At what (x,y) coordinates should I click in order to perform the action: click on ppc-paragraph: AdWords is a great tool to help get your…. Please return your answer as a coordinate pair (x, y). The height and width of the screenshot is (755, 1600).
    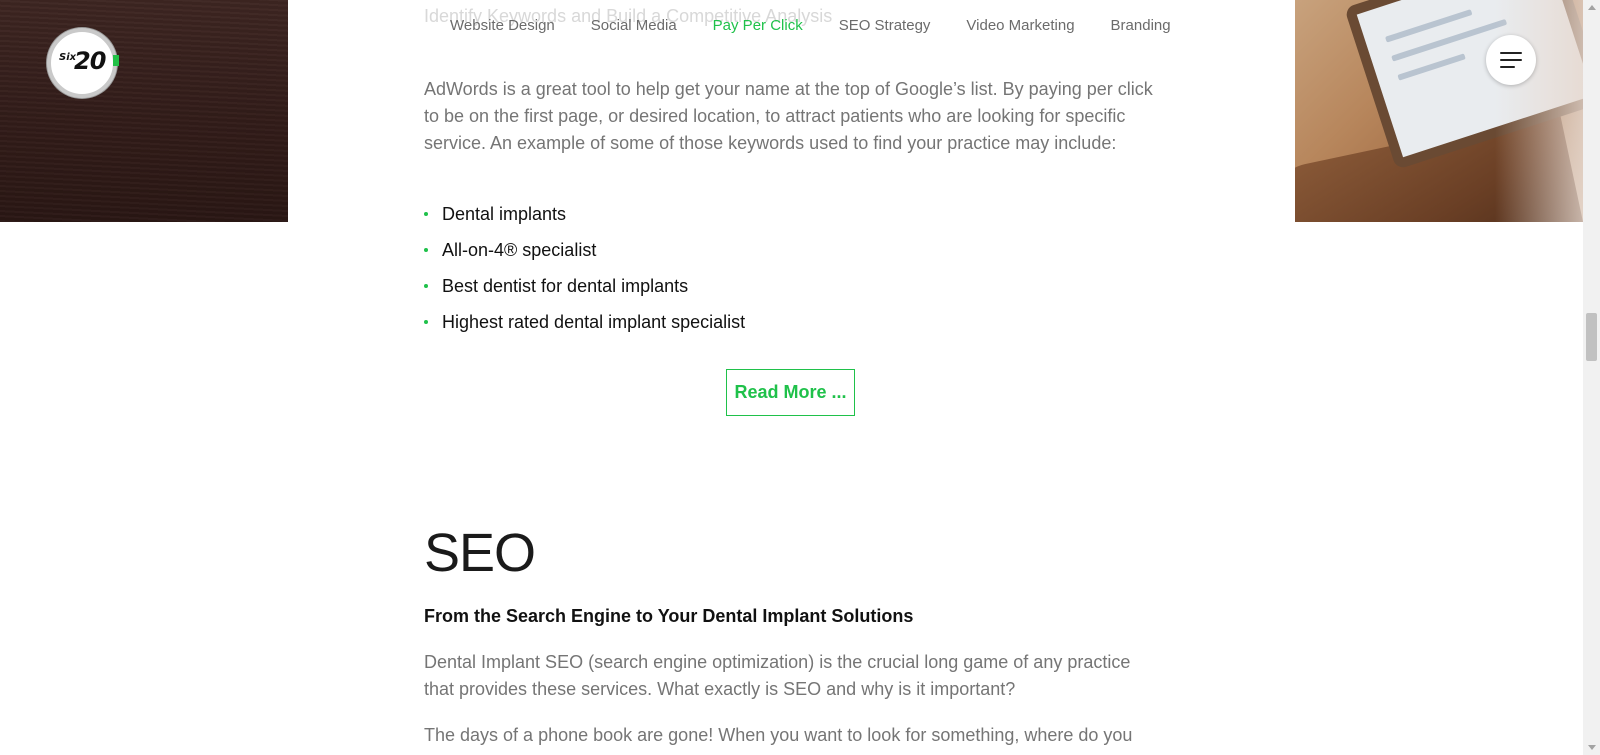
    Looking at the image, I should click on (788, 116).